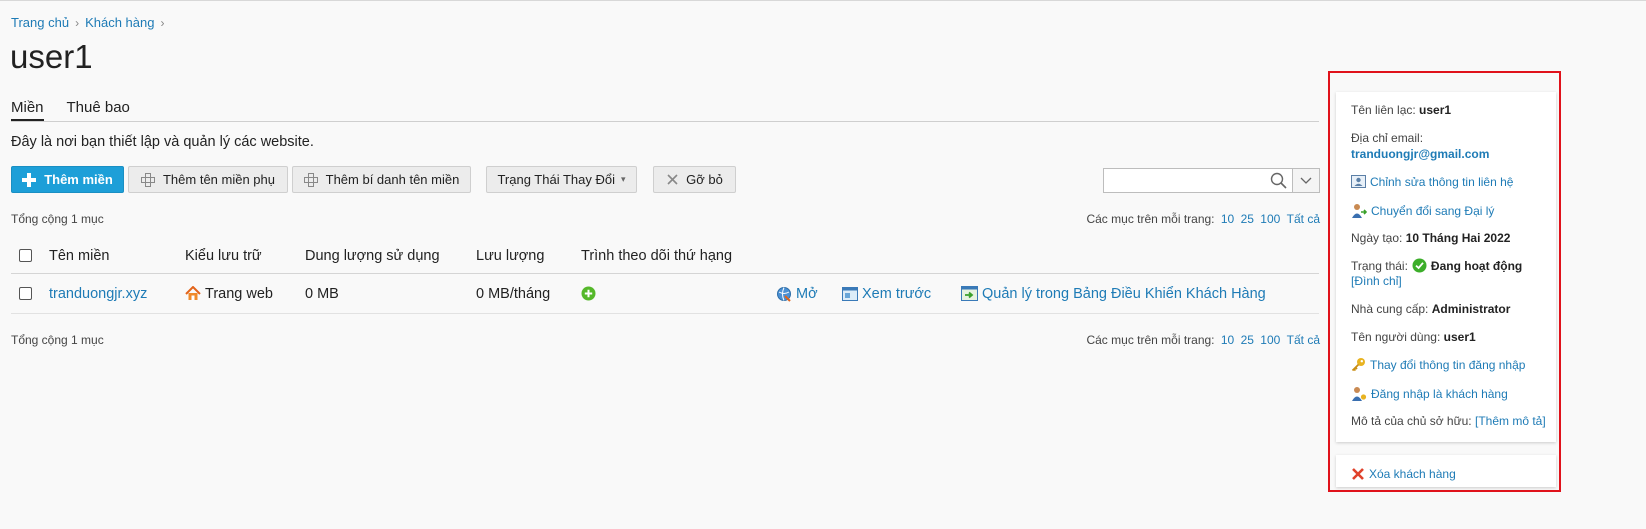  What do you see at coordinates (665, 107) in the screenshot?
I see `tab-bar: Miền Thuê bao` at bounding box center [665, 107].